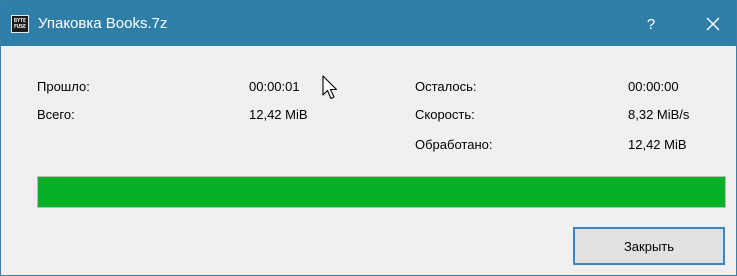 The height and width of the screenshot is (276, 737). I want to click on total-value: 12,42 MiB, so click(278, 114).